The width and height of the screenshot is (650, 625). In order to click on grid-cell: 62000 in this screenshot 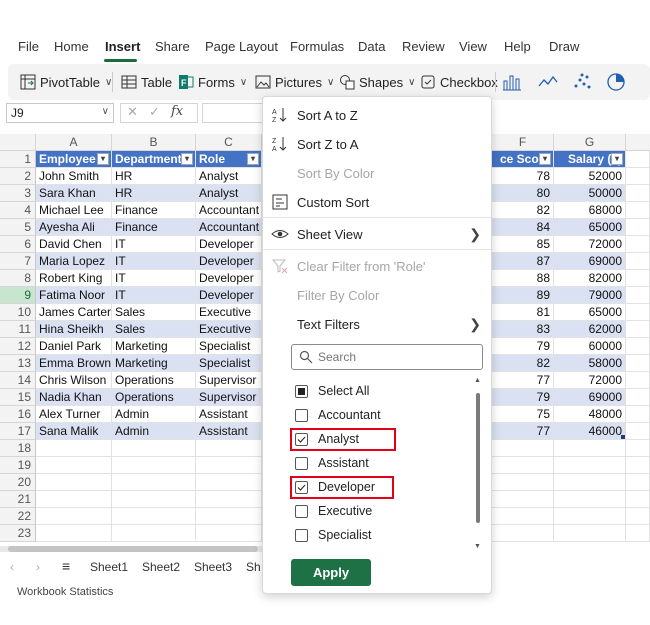, I will do `click(590, 329)`.